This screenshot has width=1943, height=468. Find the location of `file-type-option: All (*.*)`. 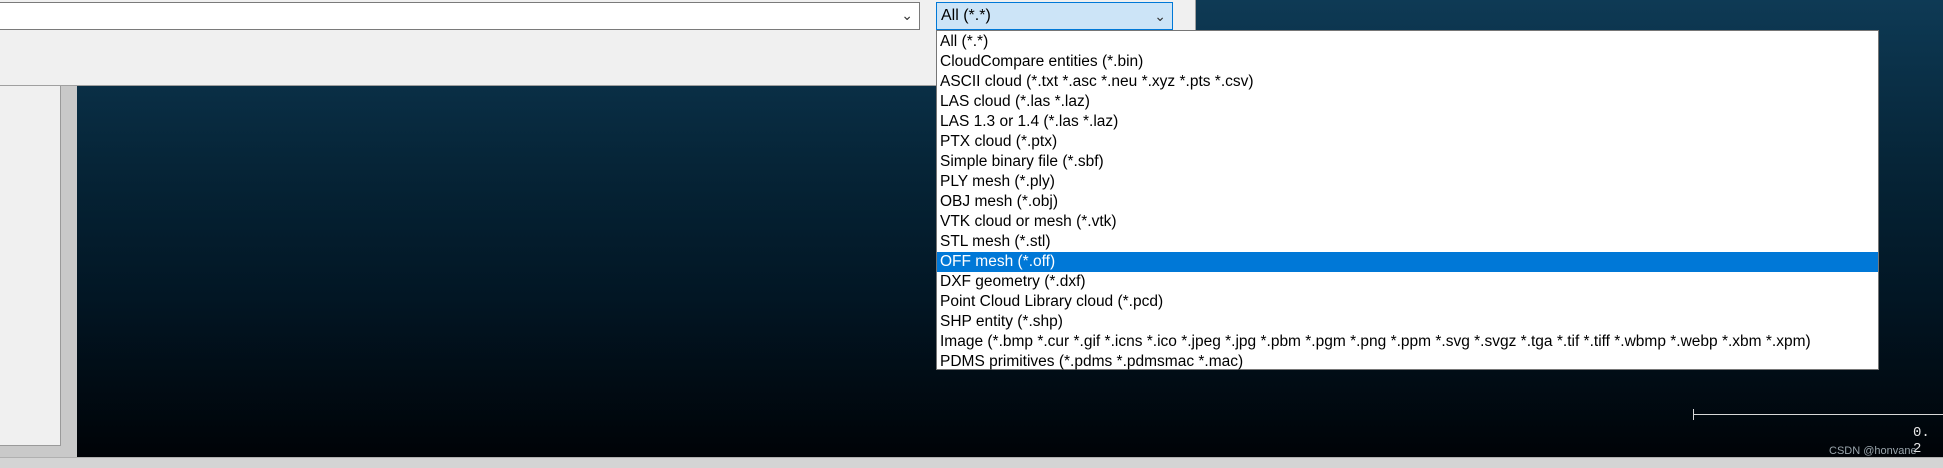

file-type-option: All (*.*) is located at coordinates (1407, 42).